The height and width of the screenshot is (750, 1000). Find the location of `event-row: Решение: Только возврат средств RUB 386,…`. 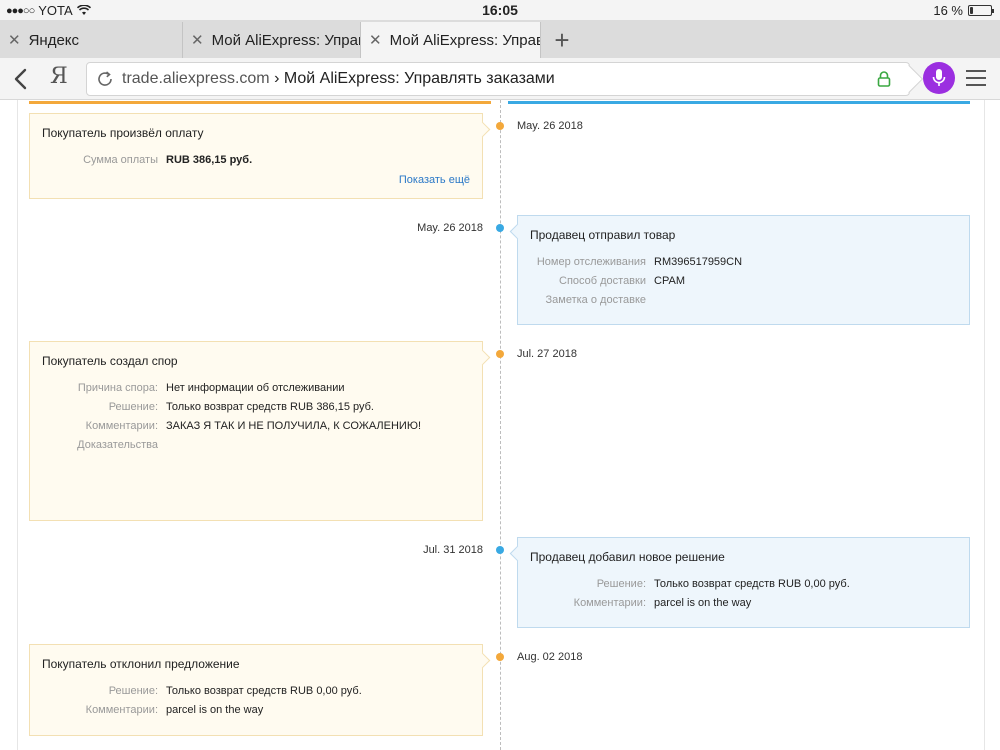

event-row: Решение: Только возврат средств RUB 386,… is located at coordinates (256, 407).